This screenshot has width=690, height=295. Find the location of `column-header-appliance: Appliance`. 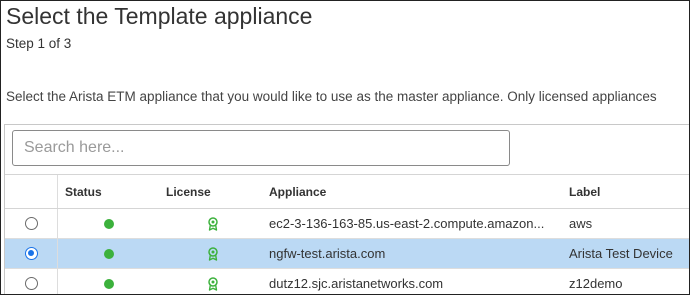

column-header-appliance: Appliance is located at coordinates (415, 191).